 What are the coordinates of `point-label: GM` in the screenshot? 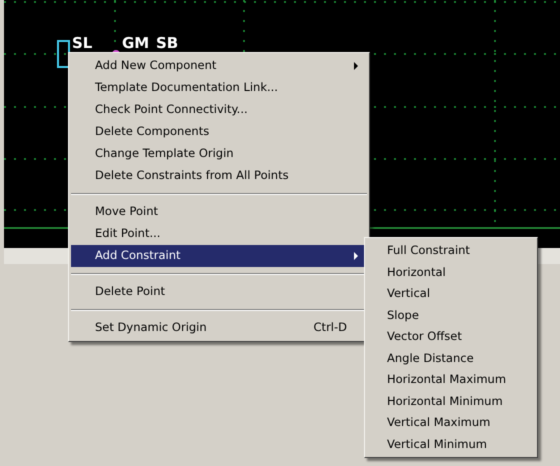 It's located at (136, 43).